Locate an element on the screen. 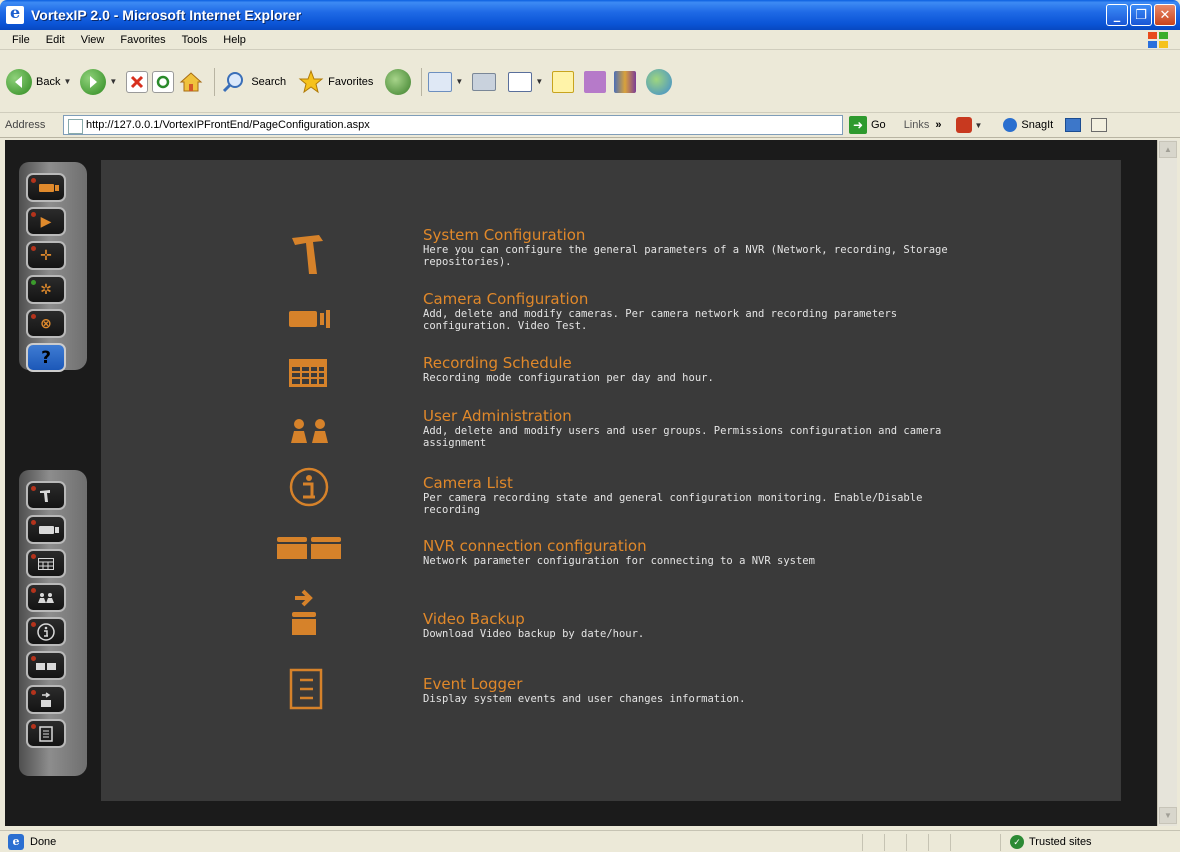 This screenshot has width=1180, height=852. history-button is located at coordinates (398, 82).